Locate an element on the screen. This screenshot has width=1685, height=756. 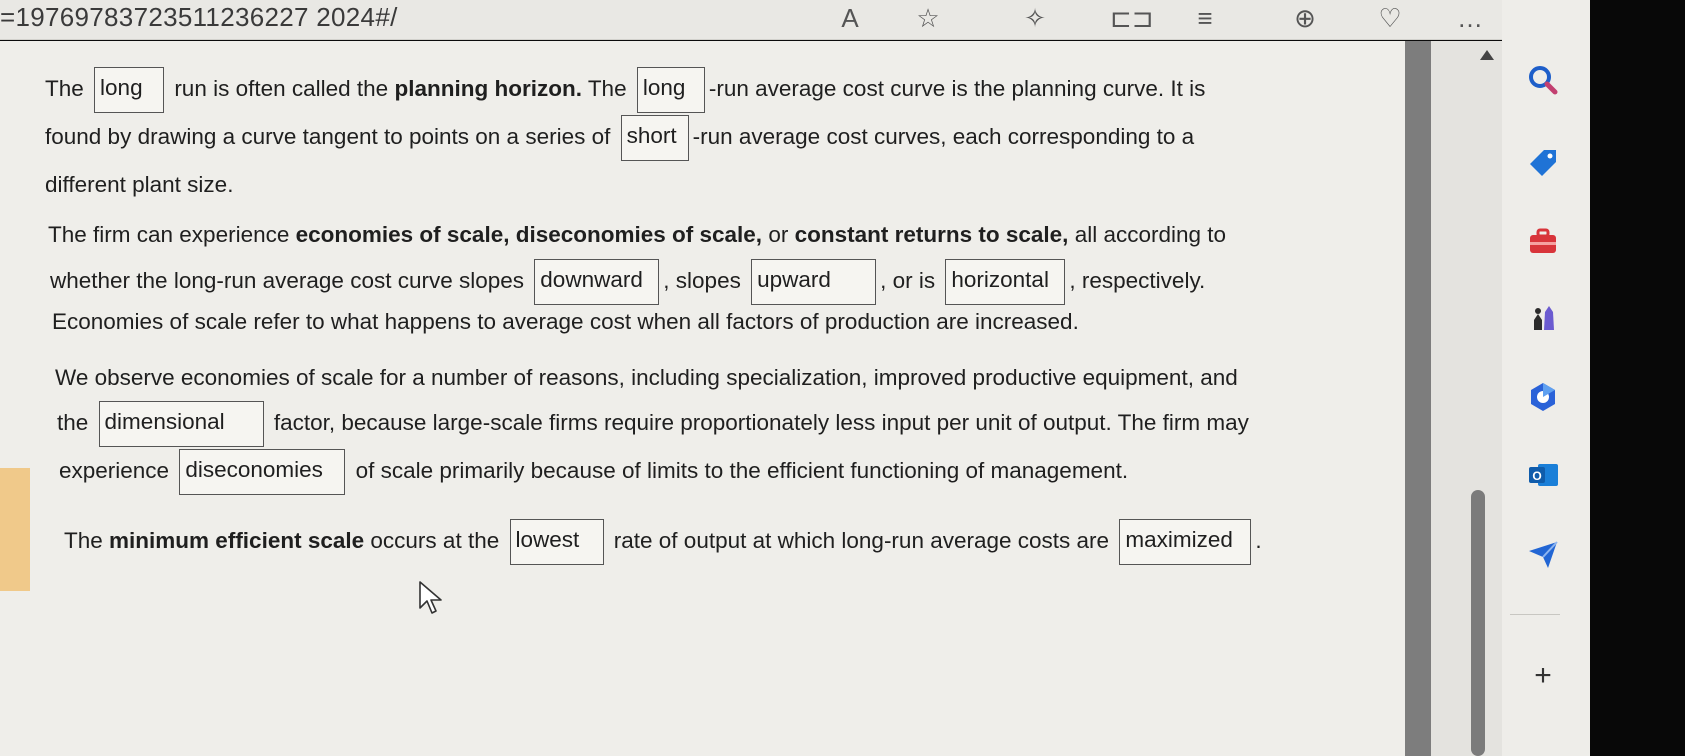
shopping-tag-icon is located at coordinates (1543, 166).